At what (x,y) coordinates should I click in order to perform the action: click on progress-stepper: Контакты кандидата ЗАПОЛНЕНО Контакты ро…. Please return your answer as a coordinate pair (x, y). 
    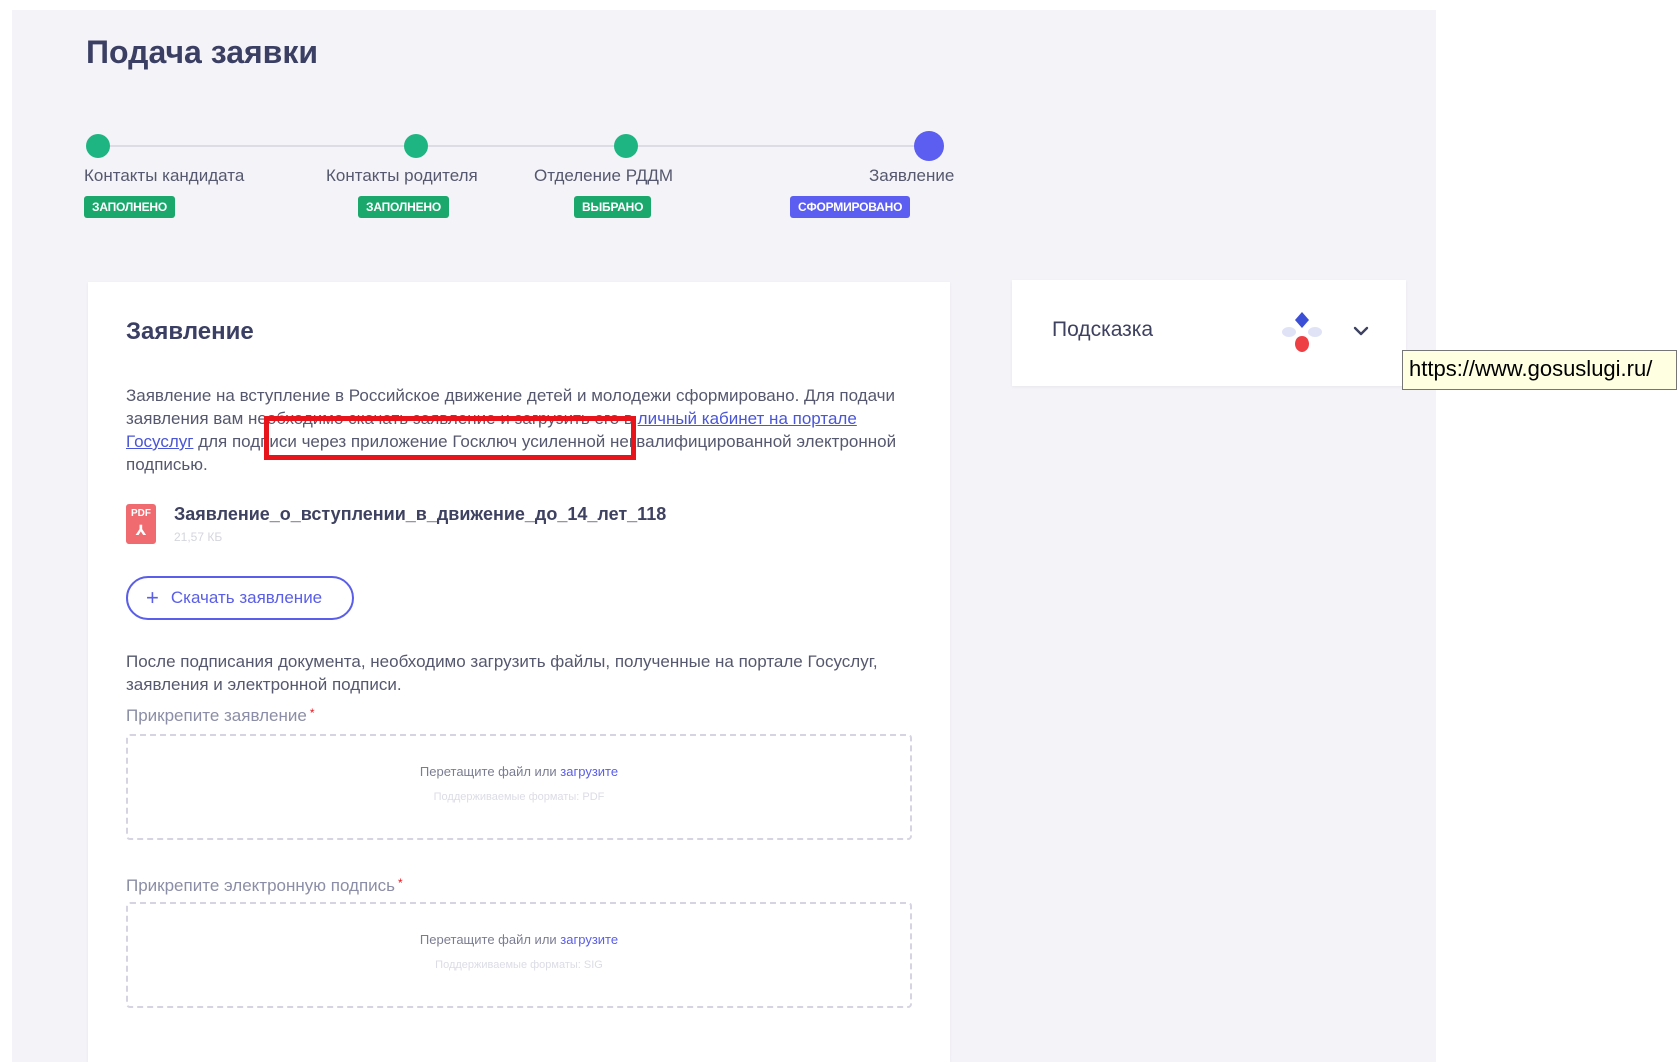
    Looking at the image, I should click on (519, 180).